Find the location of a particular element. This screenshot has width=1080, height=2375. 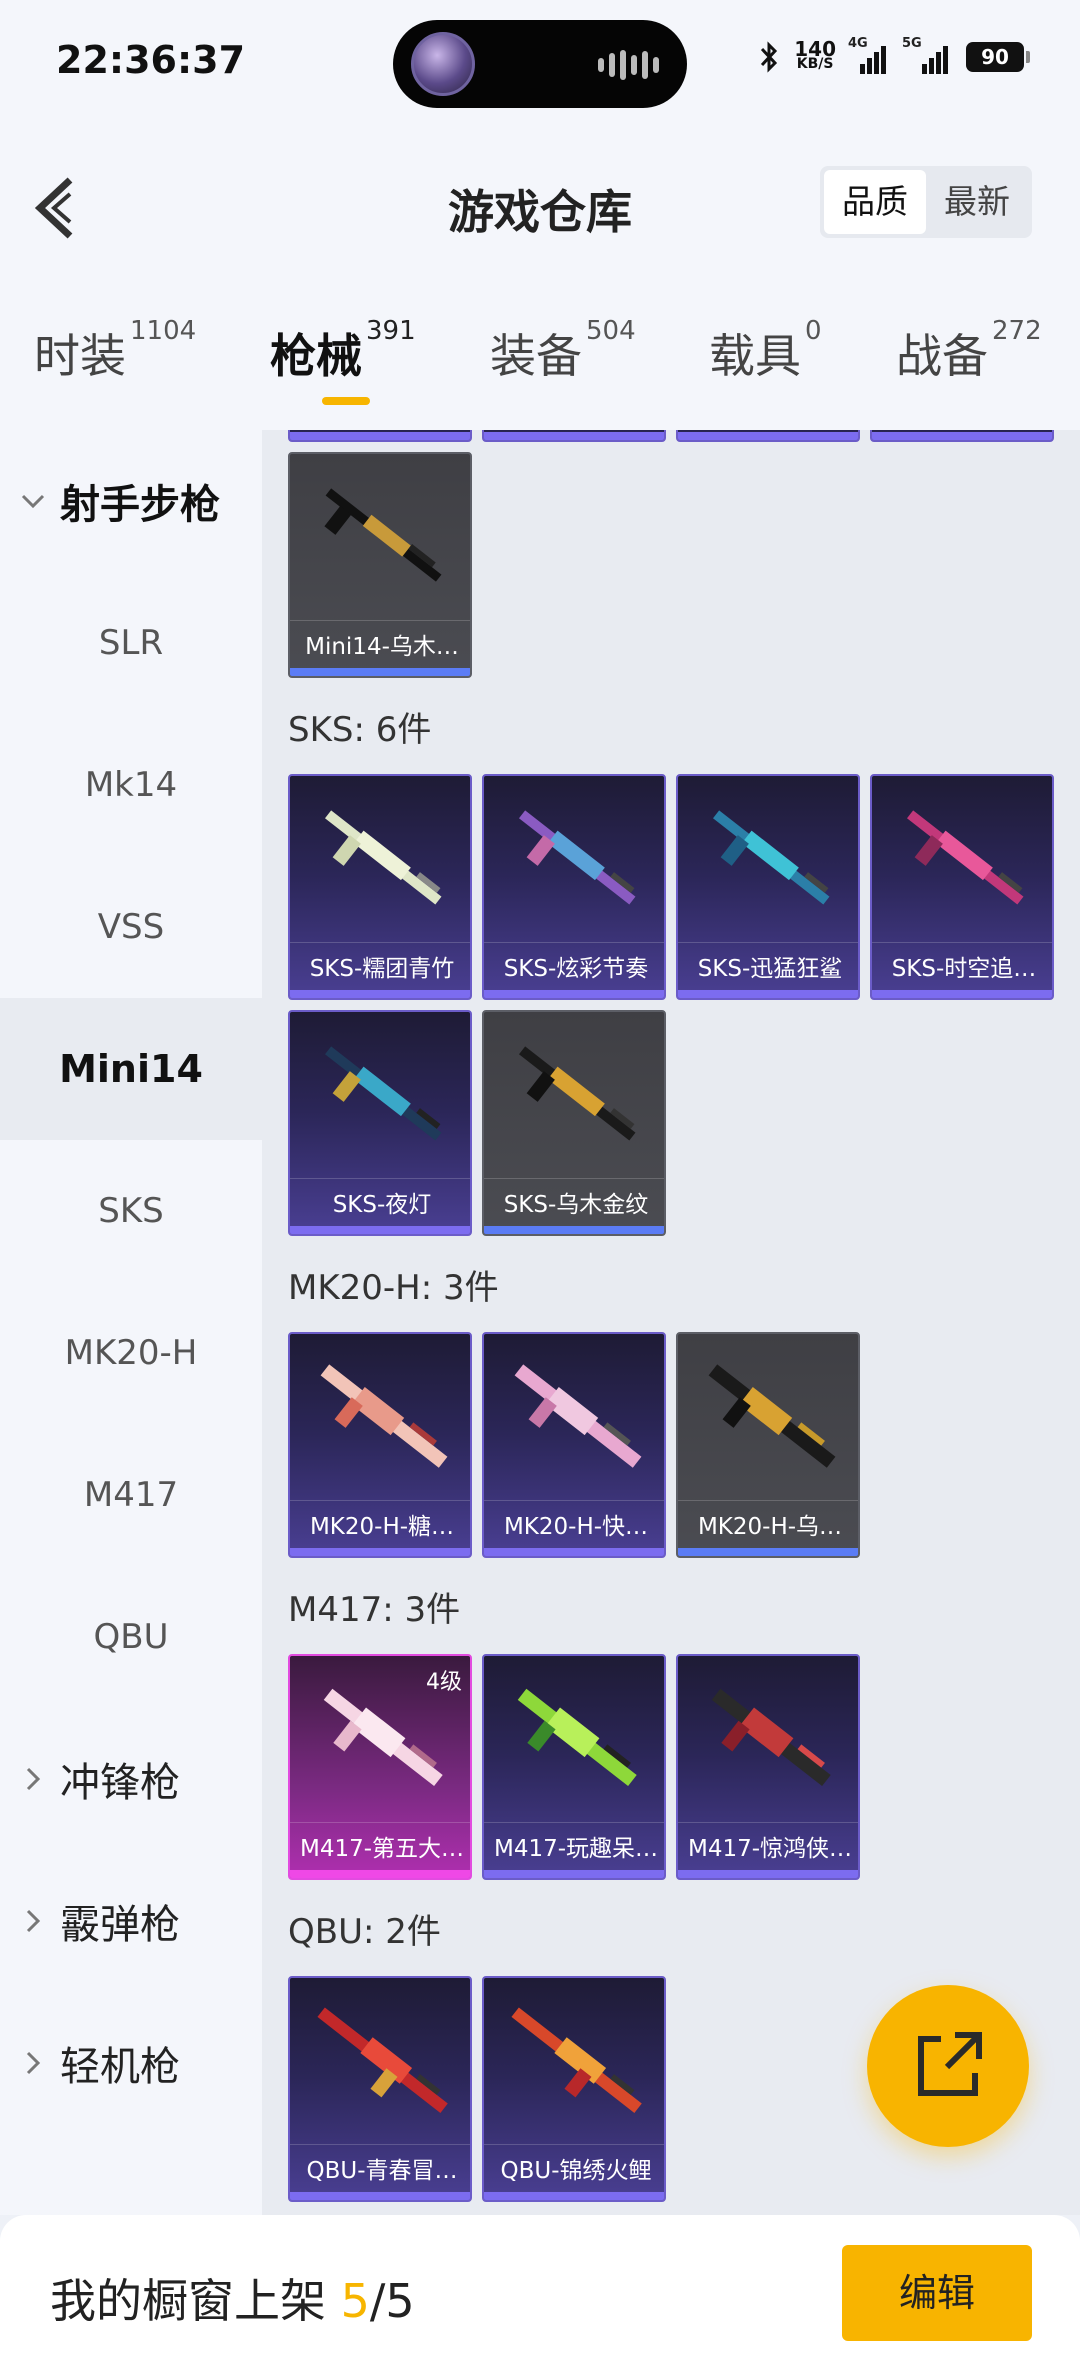

sort-newest-button: 最新 is located at coordinates (977, 202).